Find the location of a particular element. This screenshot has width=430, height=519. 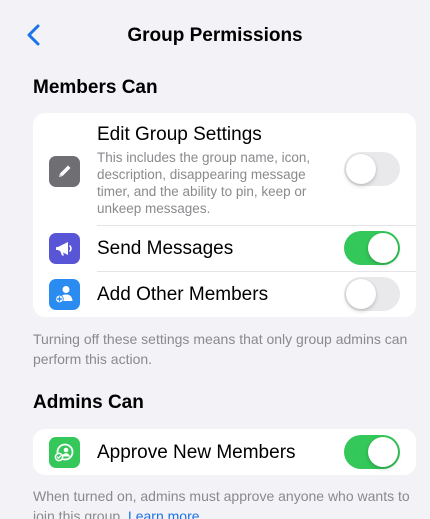

add-member-icon is located at coordinates (64, 294).